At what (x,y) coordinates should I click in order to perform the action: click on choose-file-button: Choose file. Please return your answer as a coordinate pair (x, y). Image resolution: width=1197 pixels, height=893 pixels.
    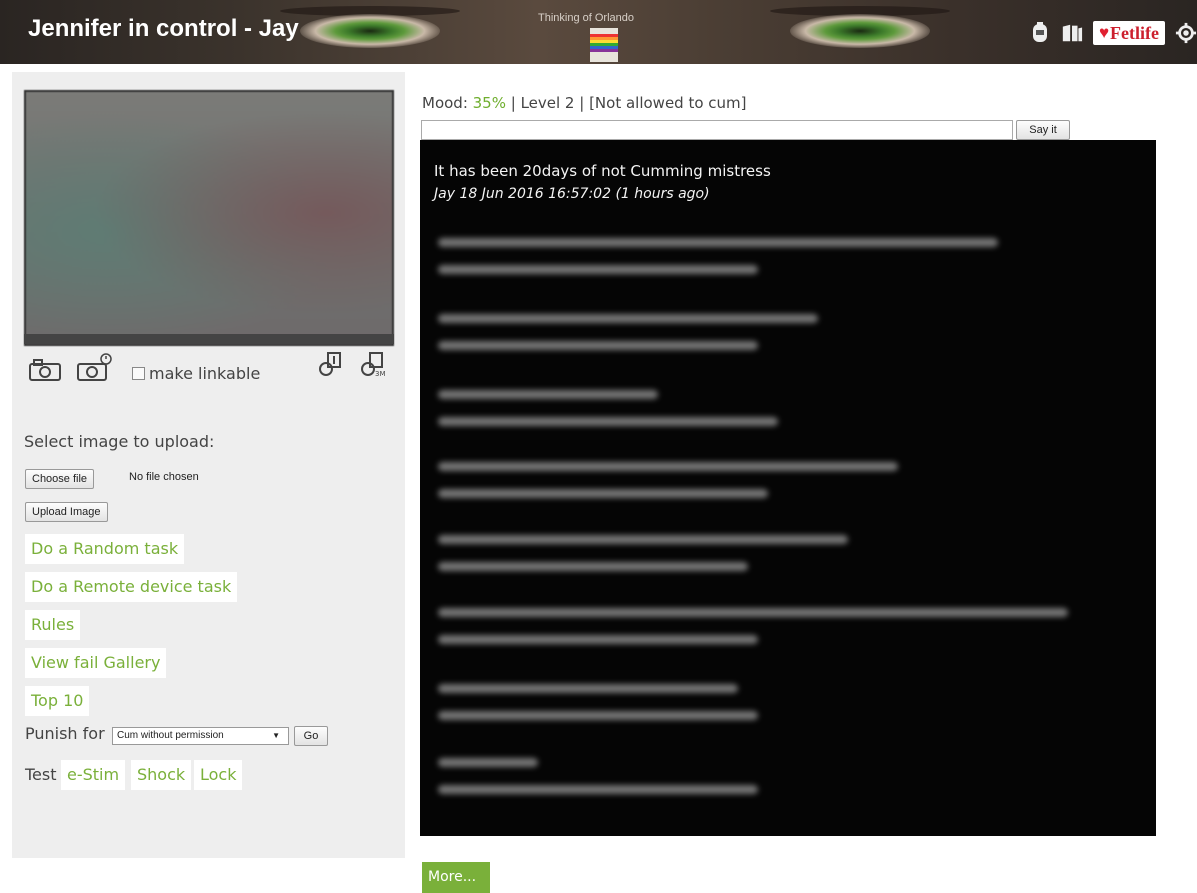
    Looking at the image, I should click on (60, 479).